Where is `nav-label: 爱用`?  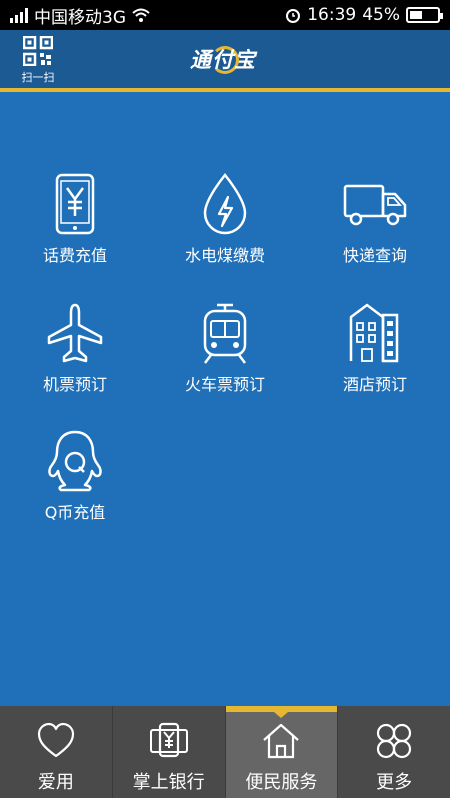 nav-label: 爱用 is located at coordinates (55, 782).